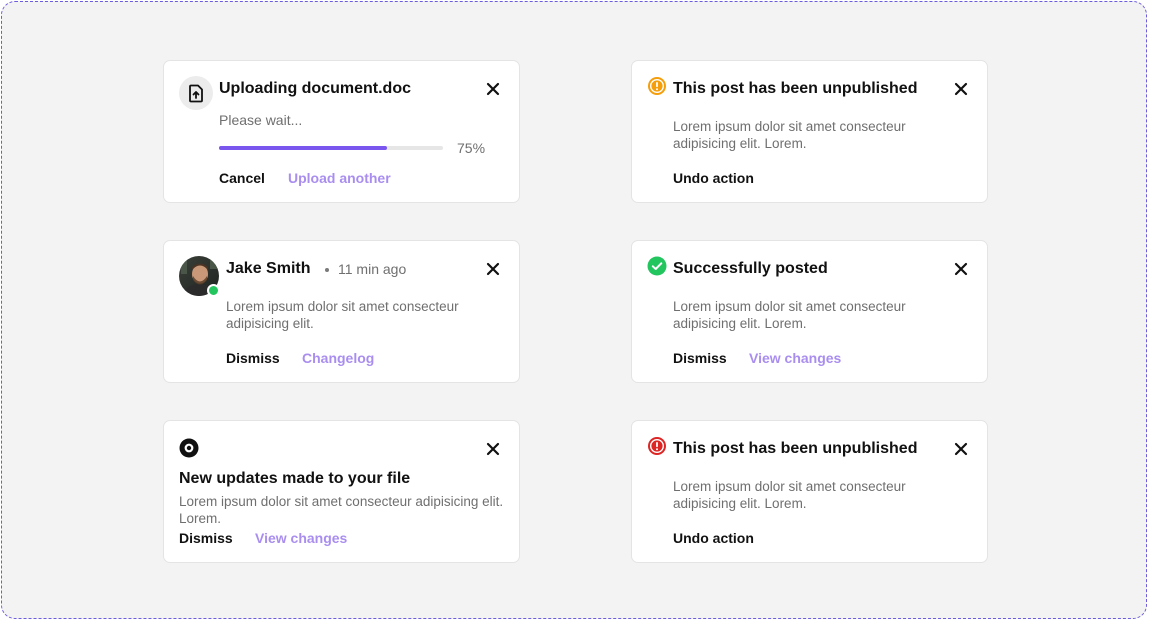 The image size is (1152, 624). Describe the element at coordinates (315, 88) in the screenshot. I see `upload-title: Uploading document.doc` at that location.